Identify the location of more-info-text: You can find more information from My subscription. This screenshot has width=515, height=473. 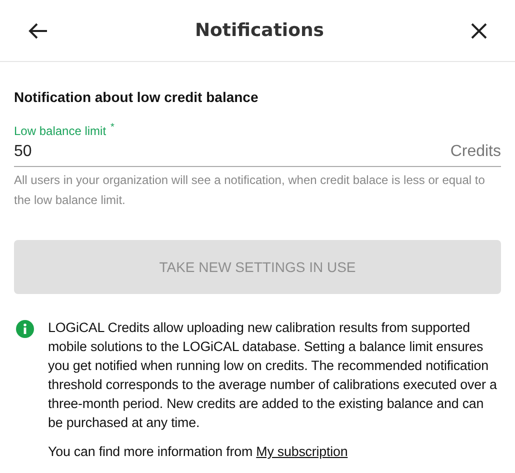
(198, 452).